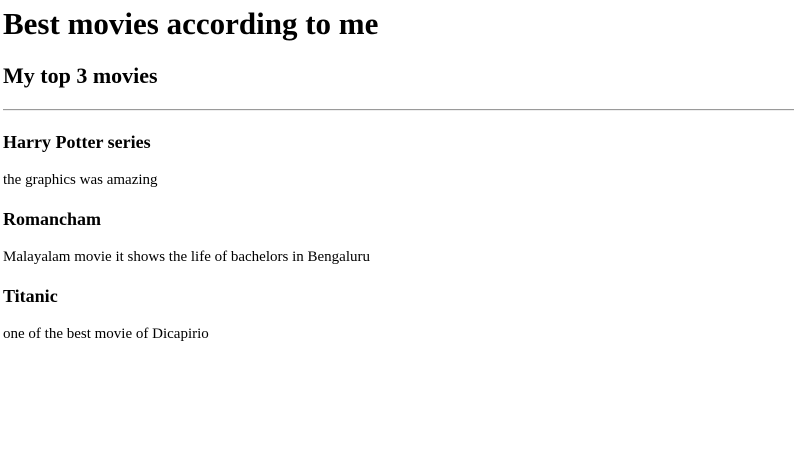 This screenshot has height=458, width=802. I want to click on movie-description: one of the best movie of Dicapirio, so click(106, 334).